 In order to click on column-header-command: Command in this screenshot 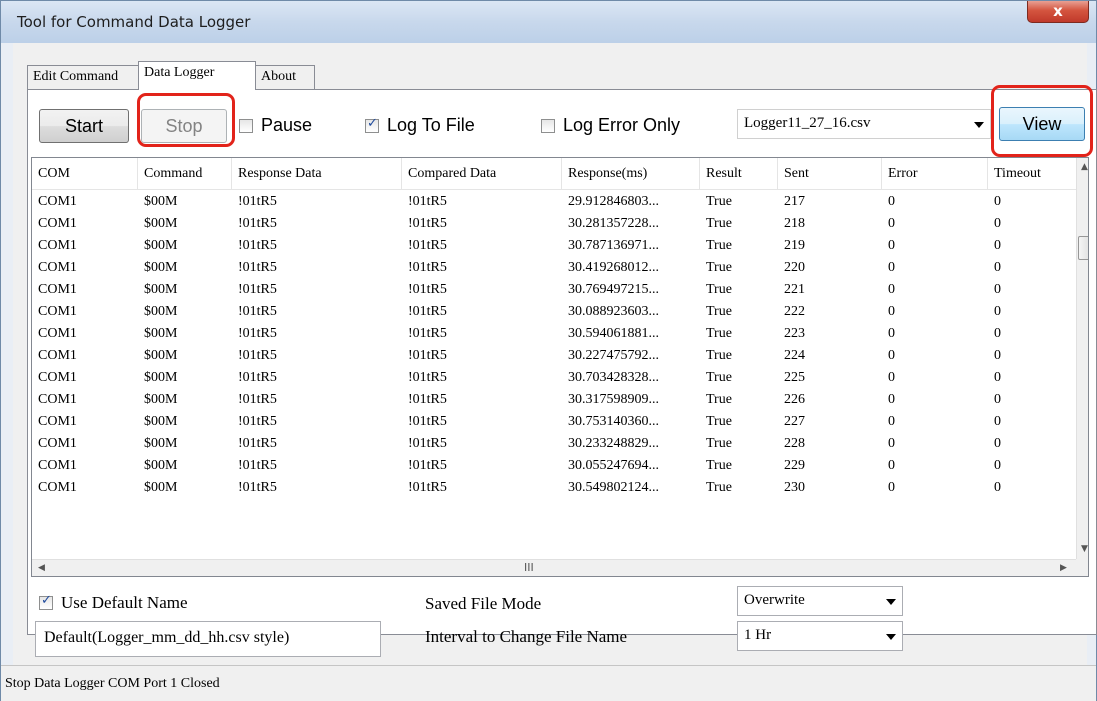, I will do `click(185, 174)`.